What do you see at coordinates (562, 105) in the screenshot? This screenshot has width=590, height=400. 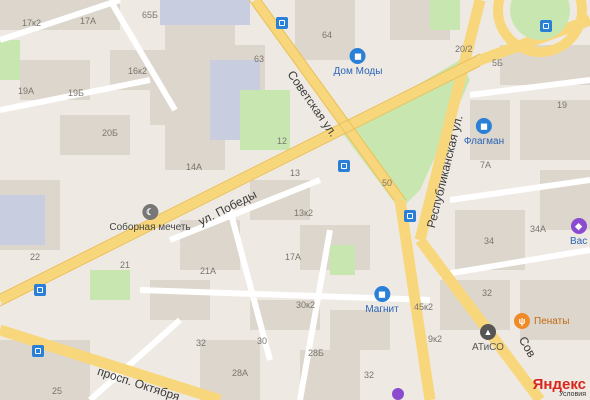 I see `house-number: 19` at bounding box center [562, 105].